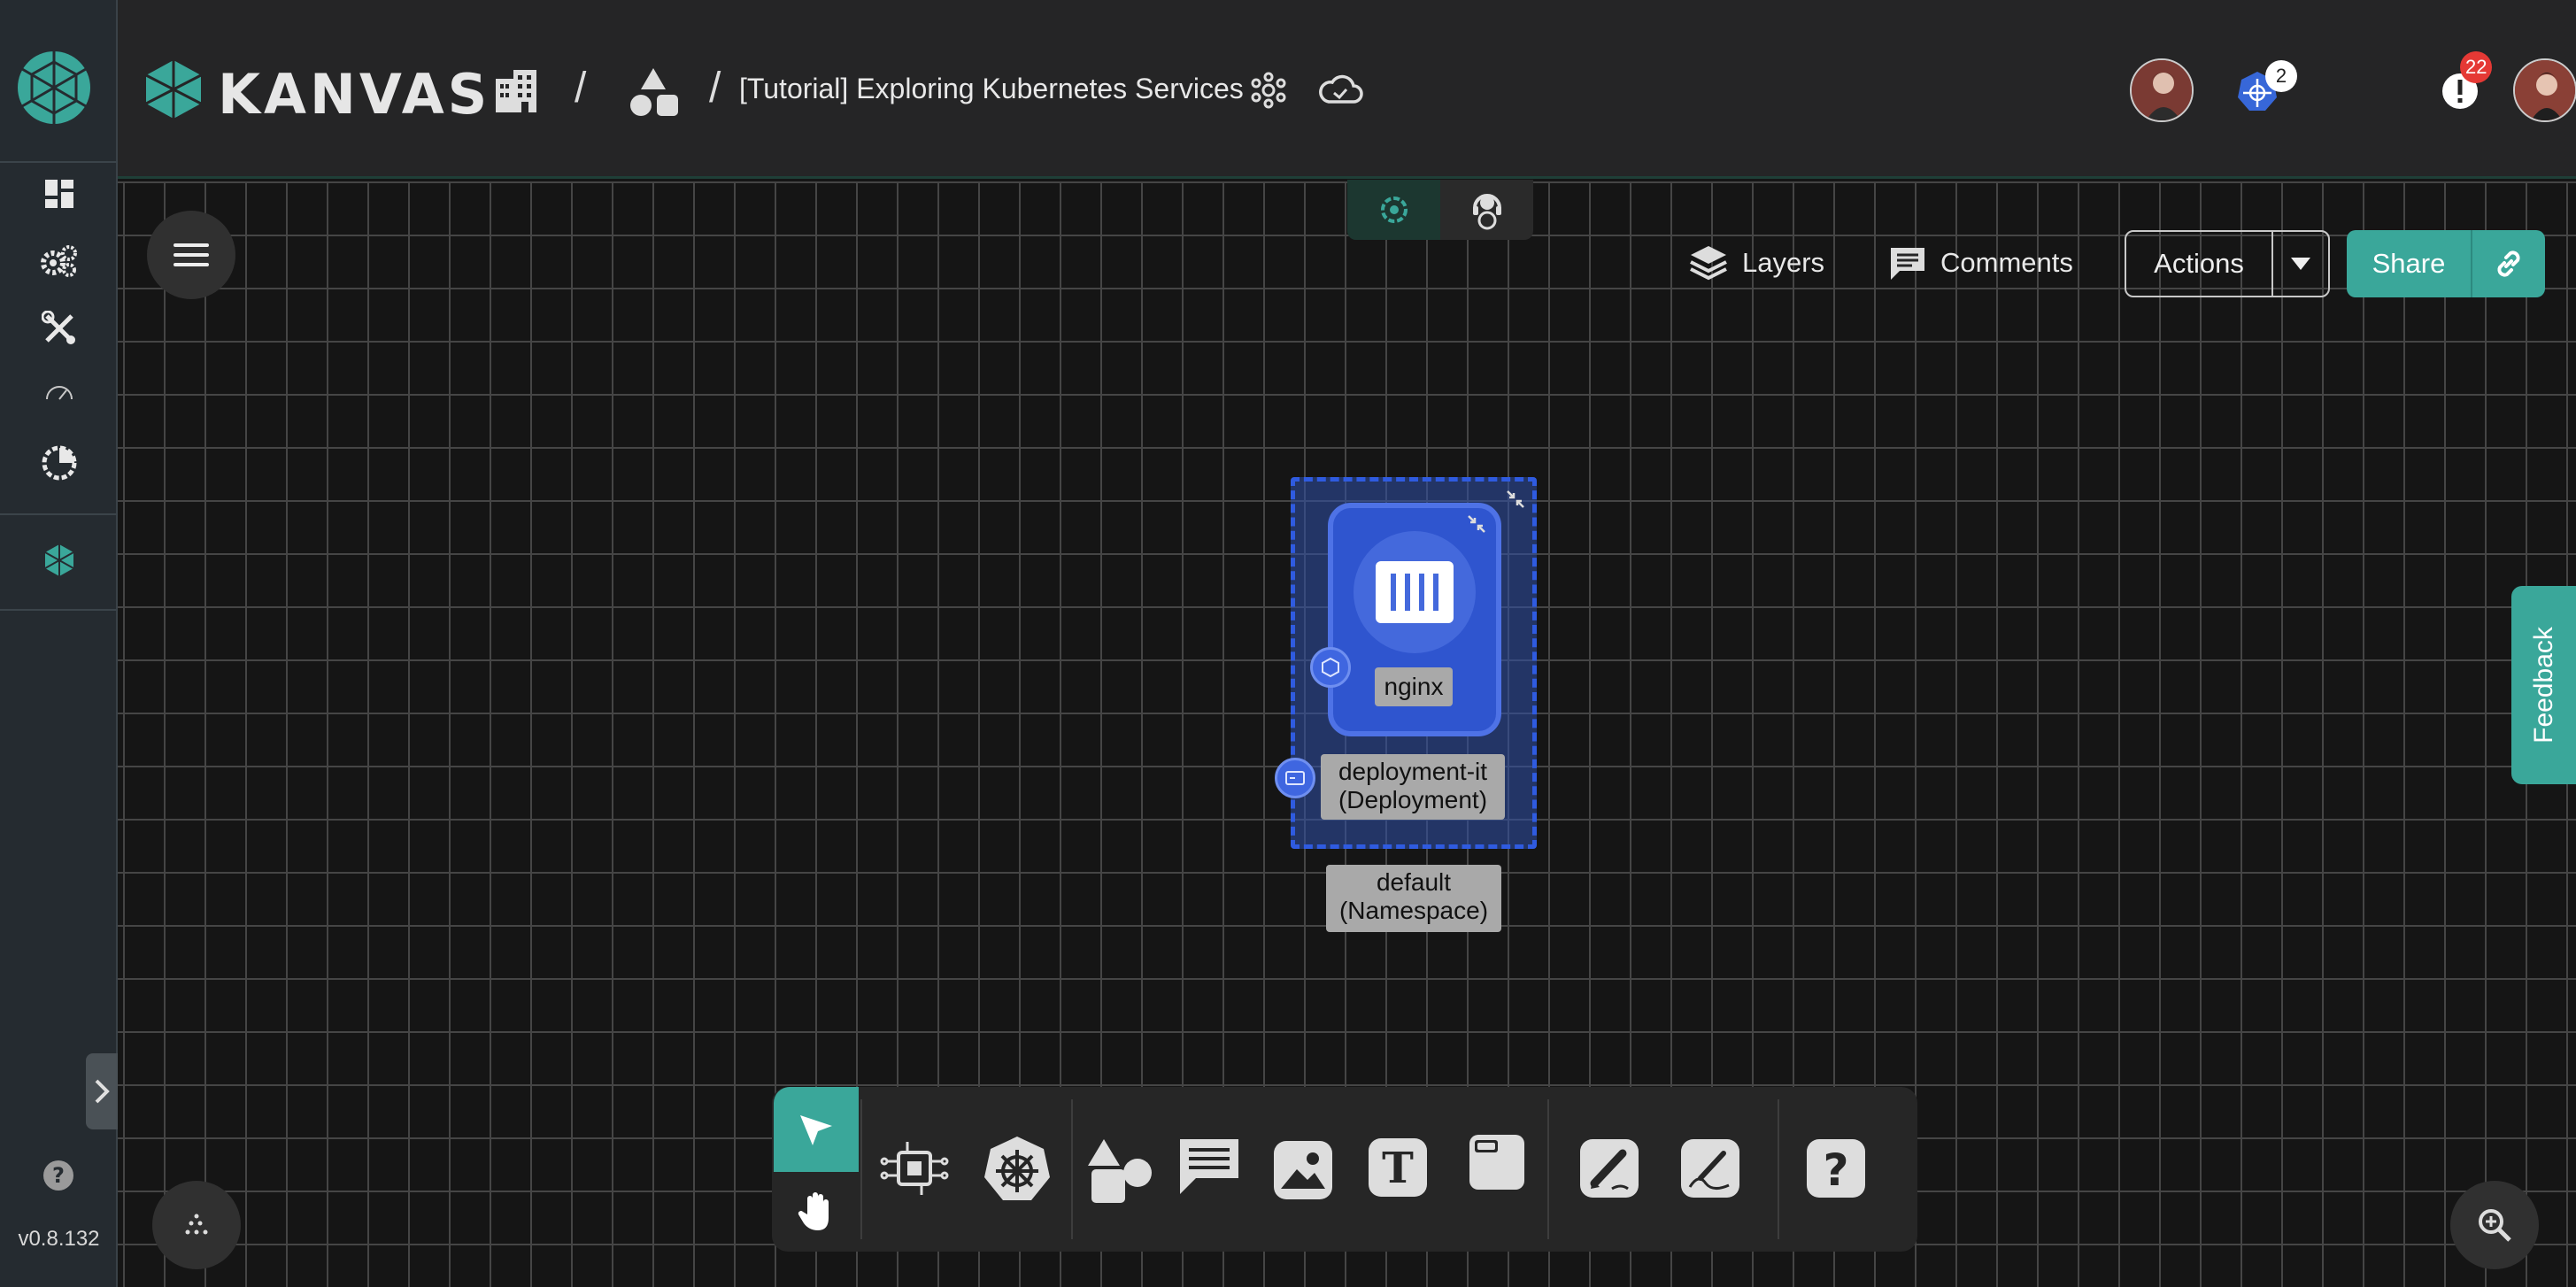 The image size is (2576, 1287). I want to click on freehand-icon, so click(1710, 1168).